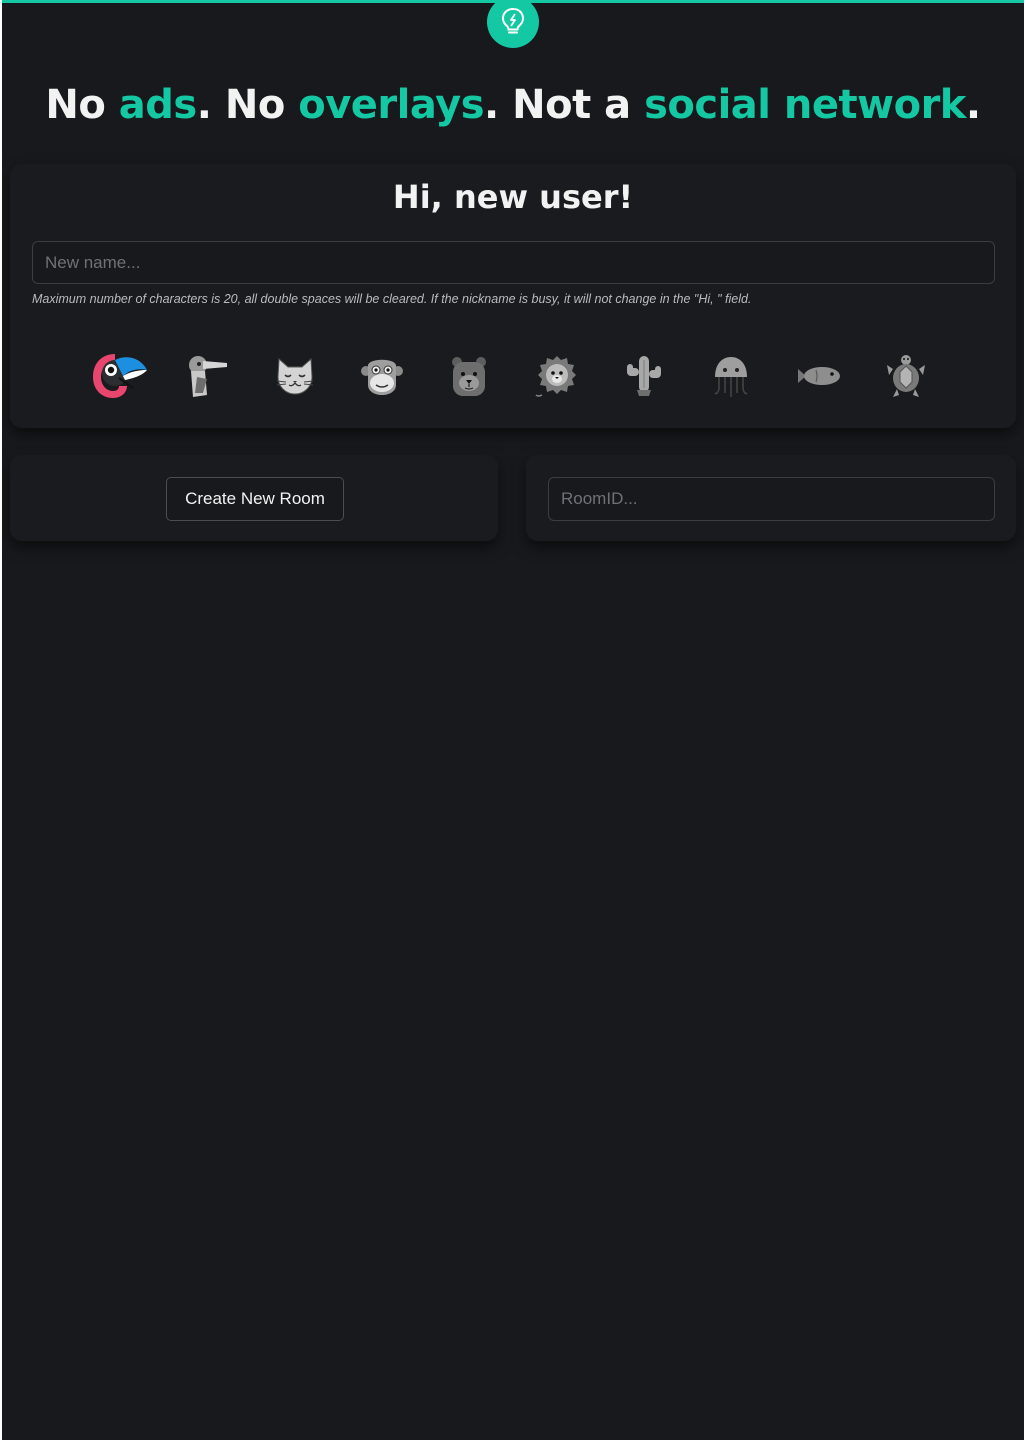  I want to click on headline-text: . Not a, so click(564, 105).